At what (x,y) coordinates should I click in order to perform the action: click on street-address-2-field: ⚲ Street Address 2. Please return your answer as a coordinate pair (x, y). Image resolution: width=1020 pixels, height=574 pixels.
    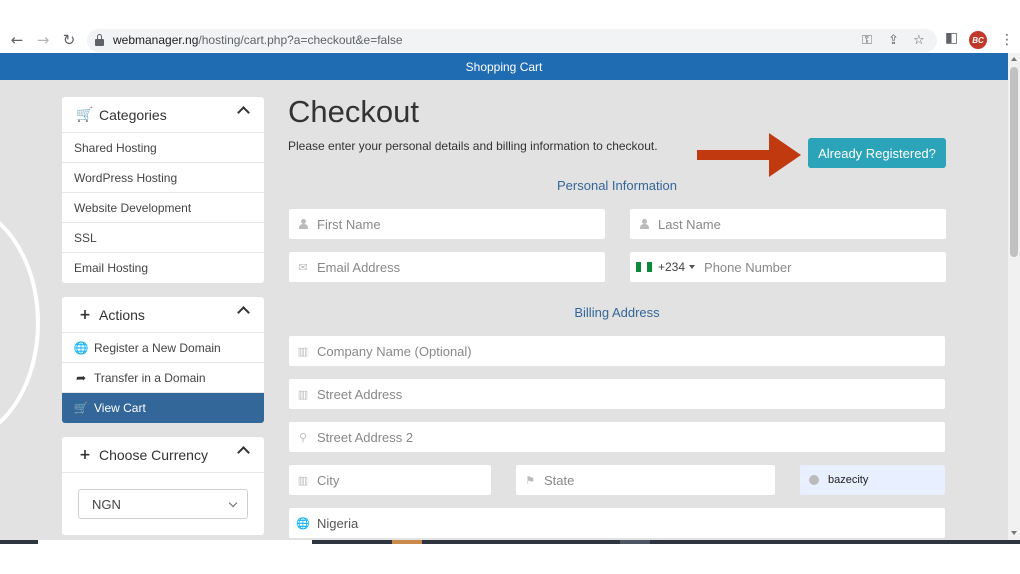
    Looking at the image, I should click on (617, 437).